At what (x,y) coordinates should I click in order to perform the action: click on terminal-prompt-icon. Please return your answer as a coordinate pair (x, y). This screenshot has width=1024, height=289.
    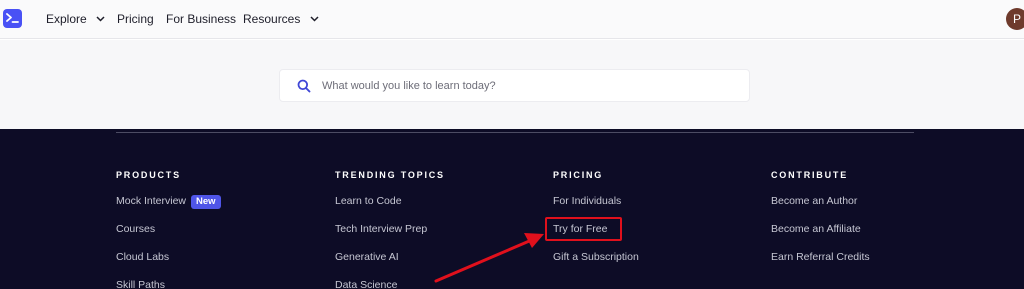
    Looking at the image, I should click on (12, 18).